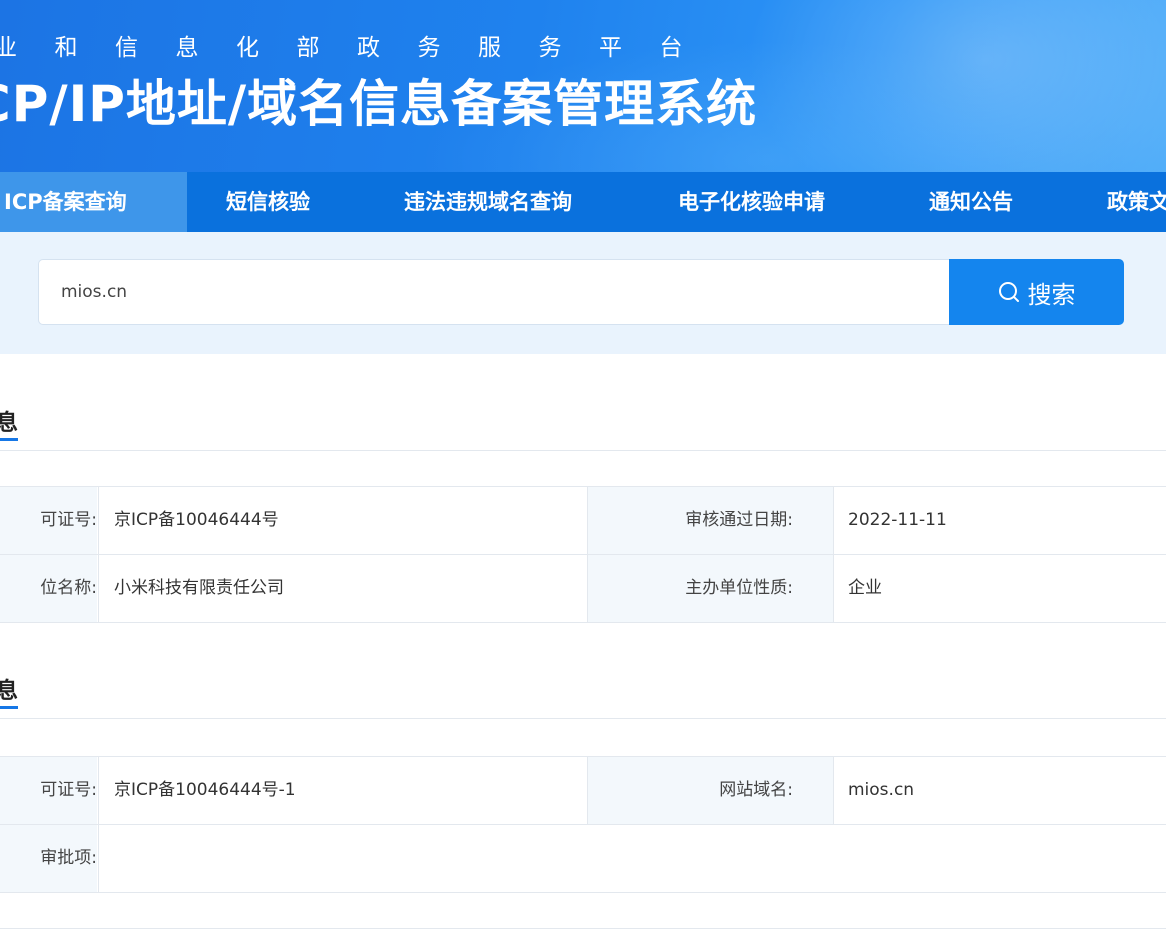 Image resolution: width=1166 pixels, height=930 pixels. I want to click on tab-sms-verify: 短信核验, so click(268, 202).